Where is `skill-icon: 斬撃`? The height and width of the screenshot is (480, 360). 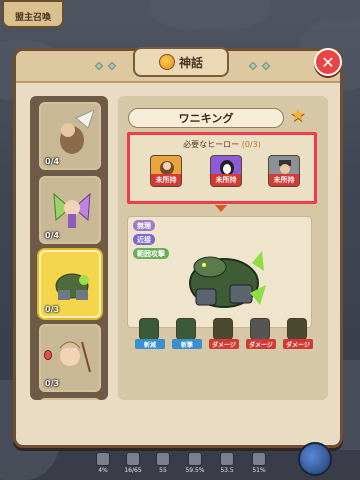
skill-icon: 斬撃 is located at coordinates (187, 333).